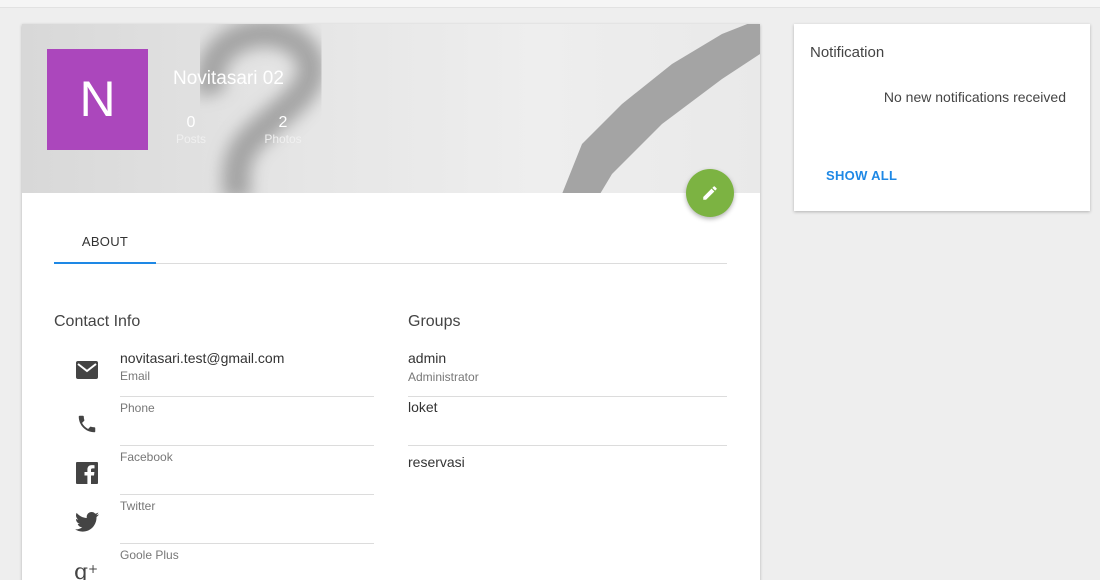 This screenshot has height=580, width=1100. What do you see at coordinates (247, 358) in the screenshot?
I see `email-value: novitasari.test@gmail.com` at bounding box center [247, 358].